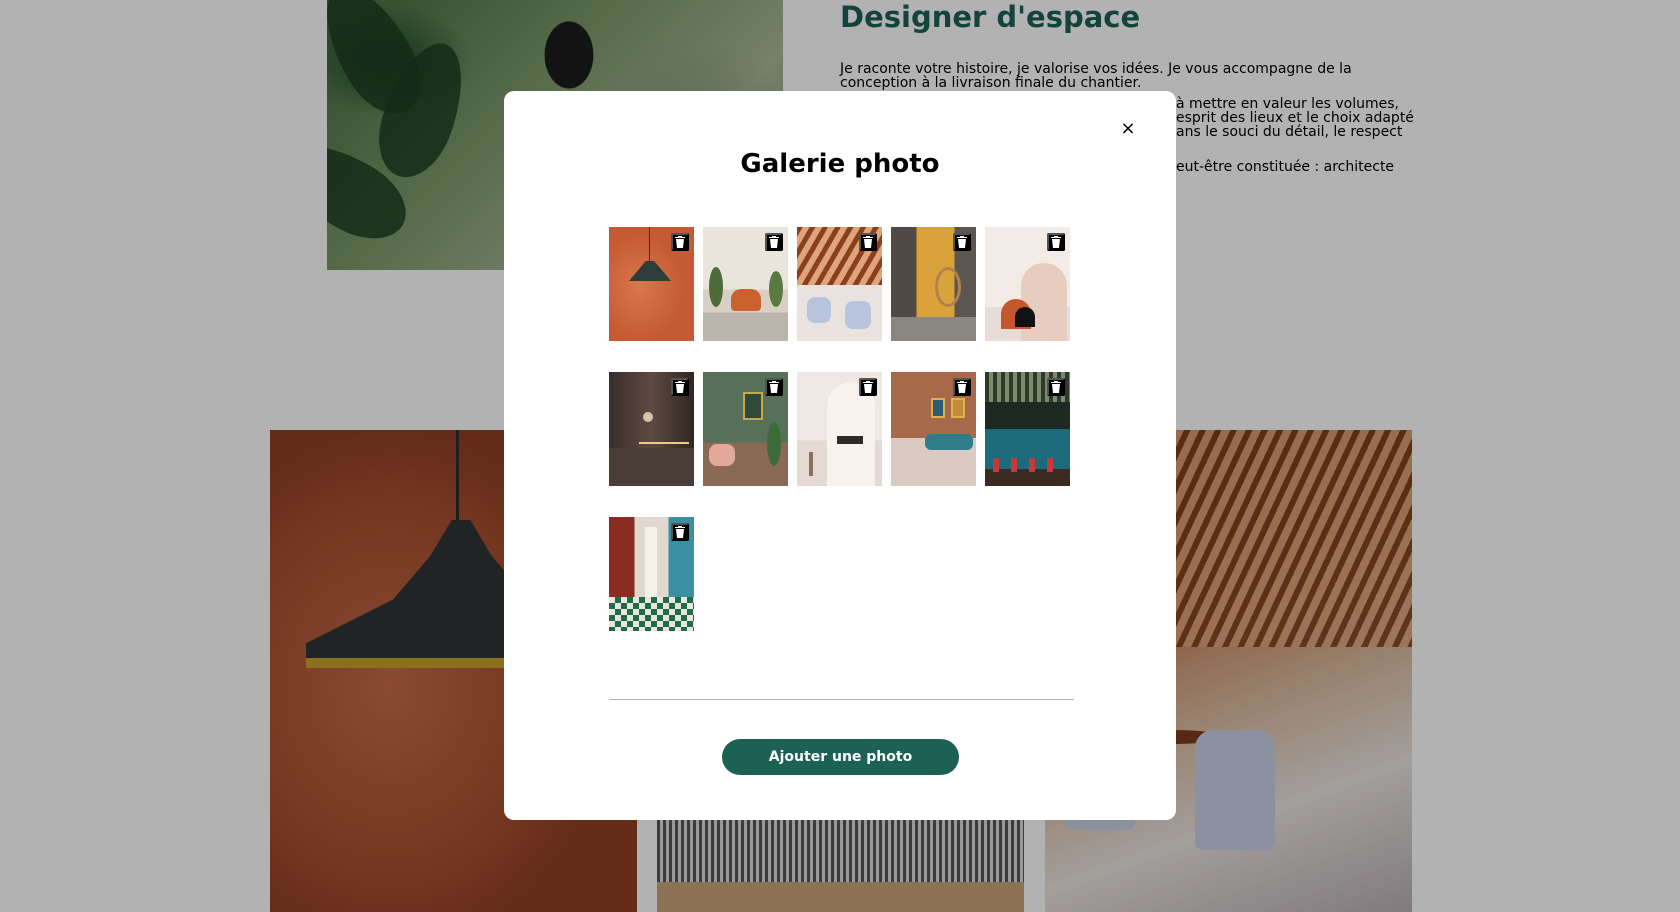 The image size is (1680, 912). What do you see at coordinates (840, 164) in the screenshot?
I see `modal-title: Galerie photo` at bounding box center [840, 164].